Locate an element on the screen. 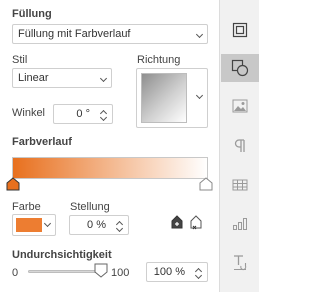 This screenshot has width=320, height=292. opacity-label: Undurchsichtigkeit is located at coordinates (62, 255).